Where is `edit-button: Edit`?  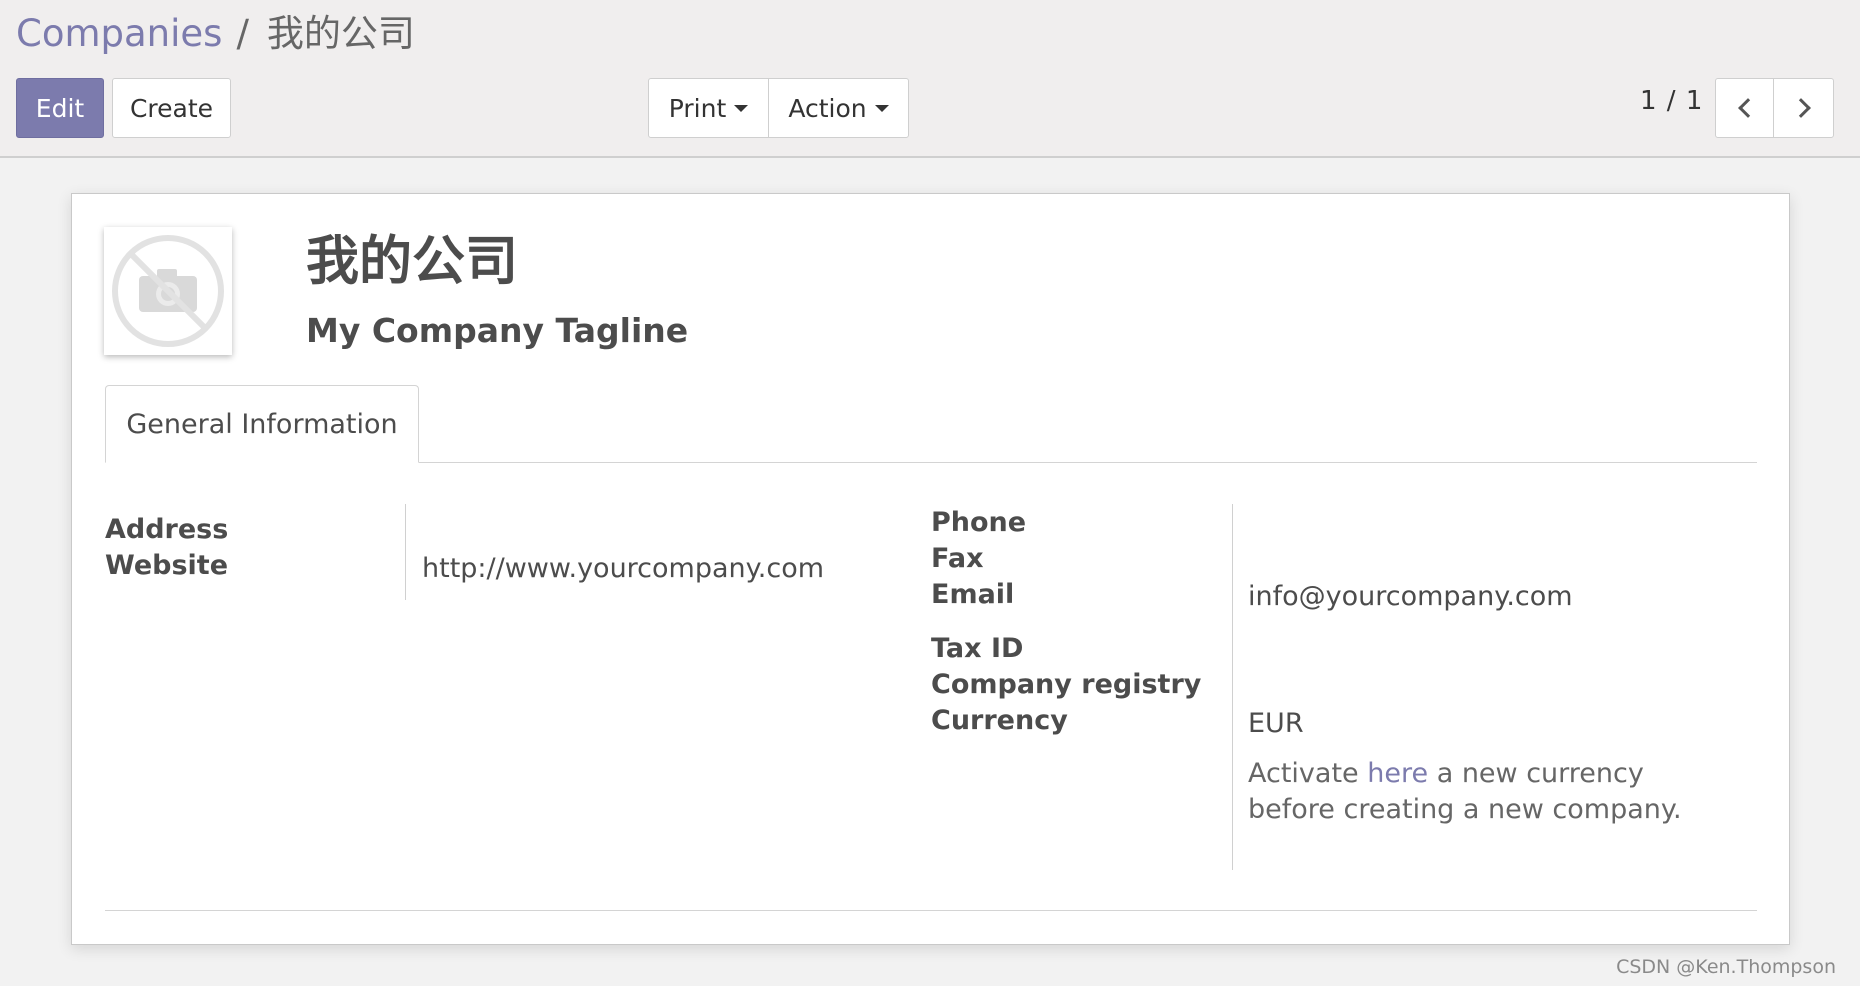
edit-button: Edit is located at coordinates (60, 108).